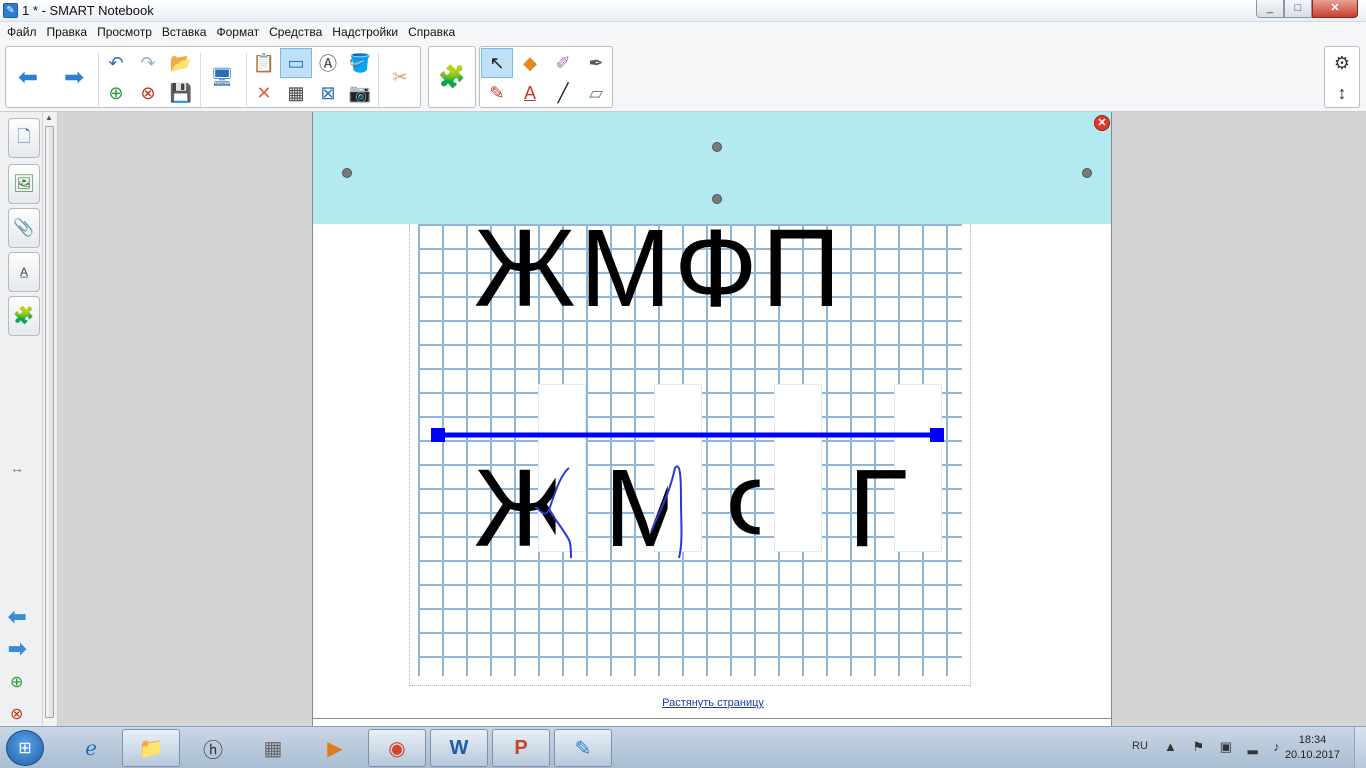  I want to click on system-tray: RU ▲ ⚑ ▣ ▂ ♪ 18:34 20.10.2017, so click(1236, 747).